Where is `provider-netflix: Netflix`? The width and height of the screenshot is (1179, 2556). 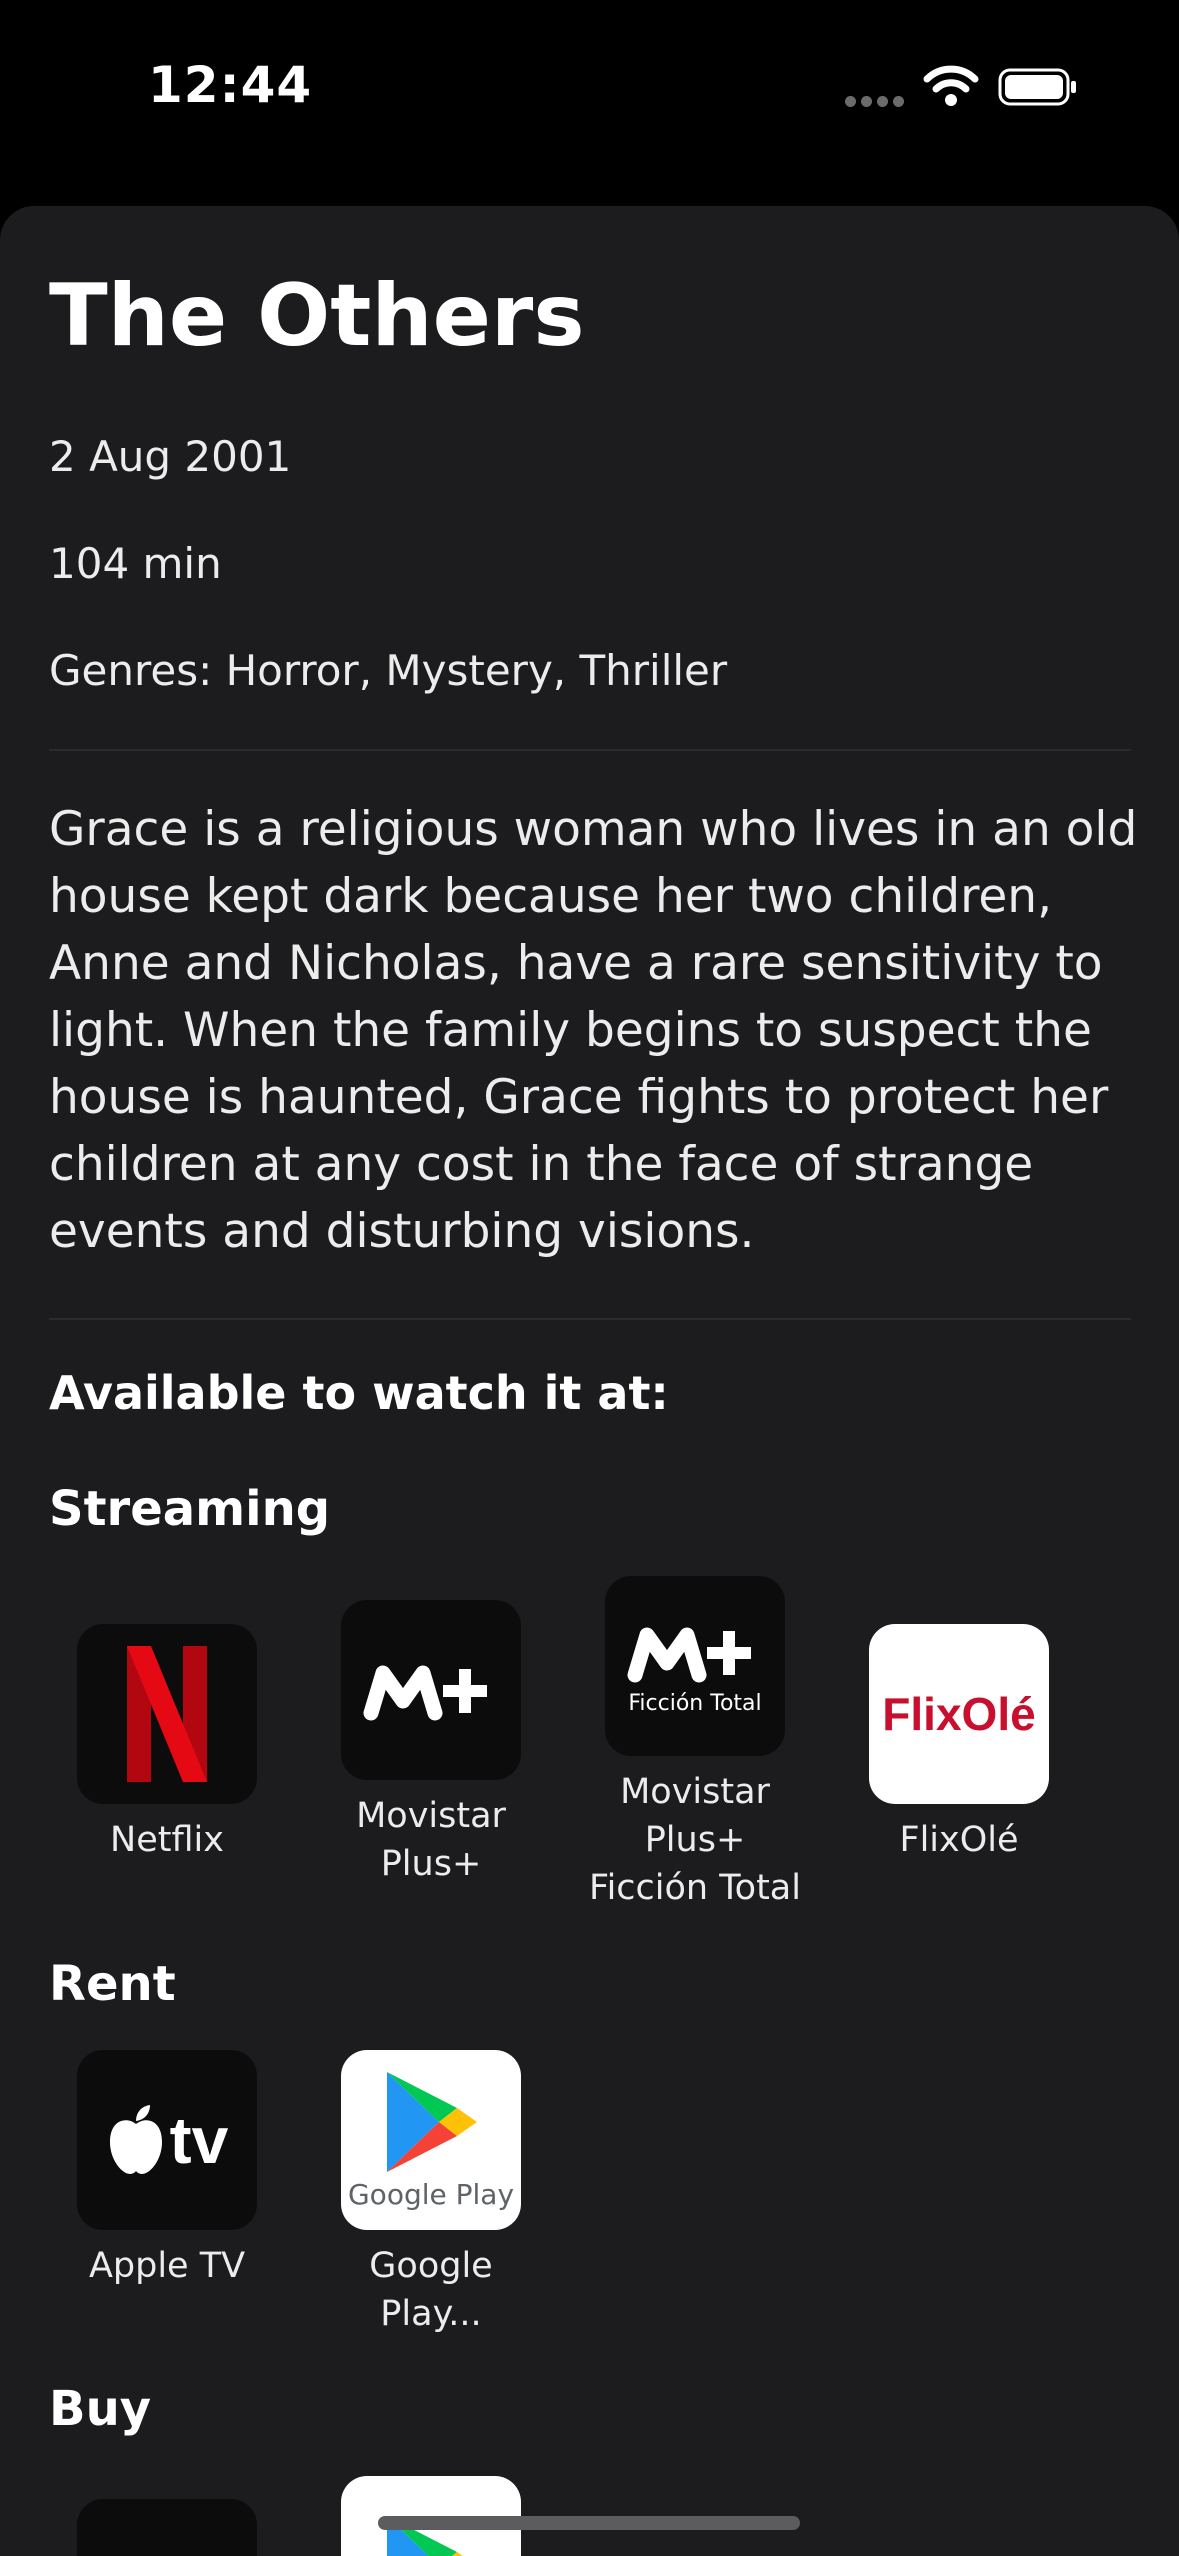 provider-netflix: Netflix is located at coordinates (167, 1744).